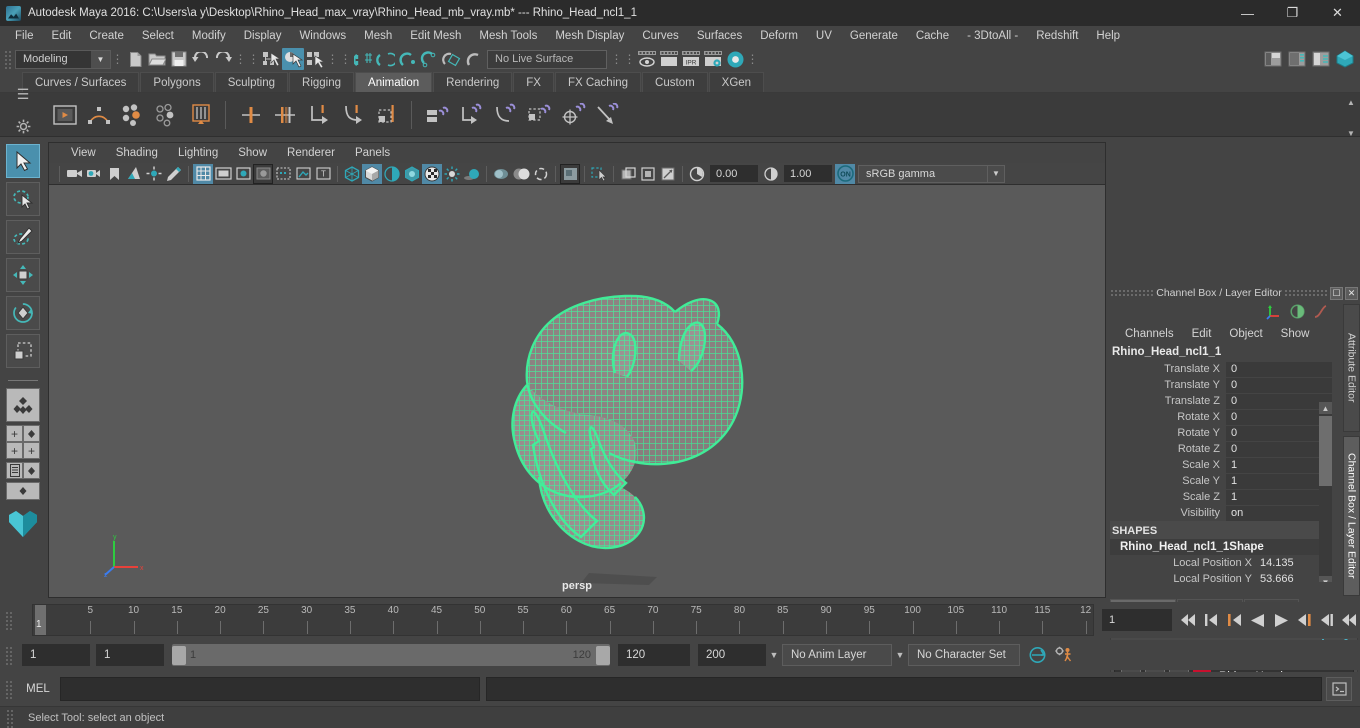 This screenshot has width=1360, height=728. What do you see at coordinates (1221, 513) in the screenshot?
I see `channel-row-visibility: Visibility on` at bounding box center [1221, 513].